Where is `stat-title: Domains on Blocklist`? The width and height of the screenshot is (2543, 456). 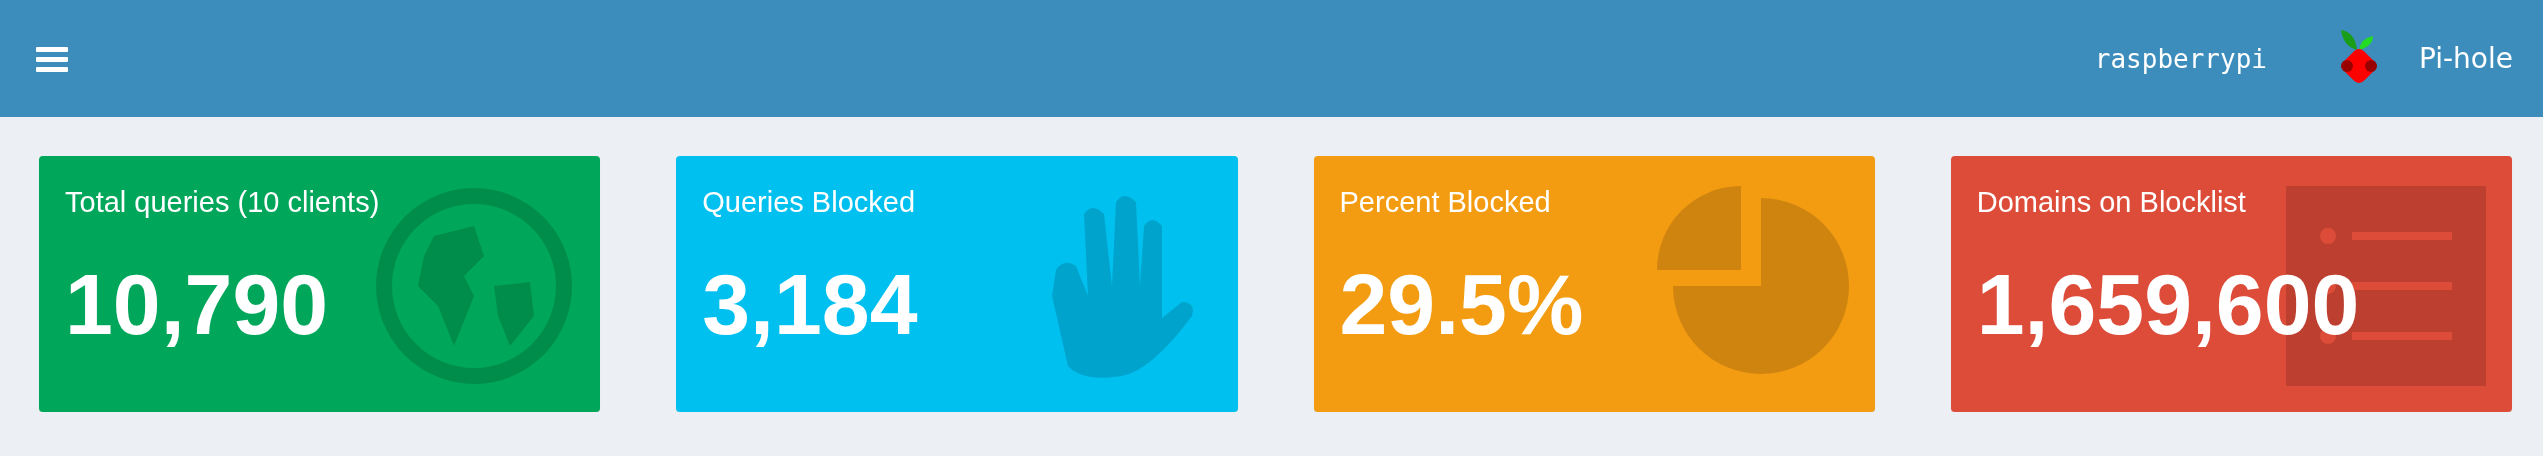
stat-title: Domains on Blocklist is located at coordinates (2111, 202).